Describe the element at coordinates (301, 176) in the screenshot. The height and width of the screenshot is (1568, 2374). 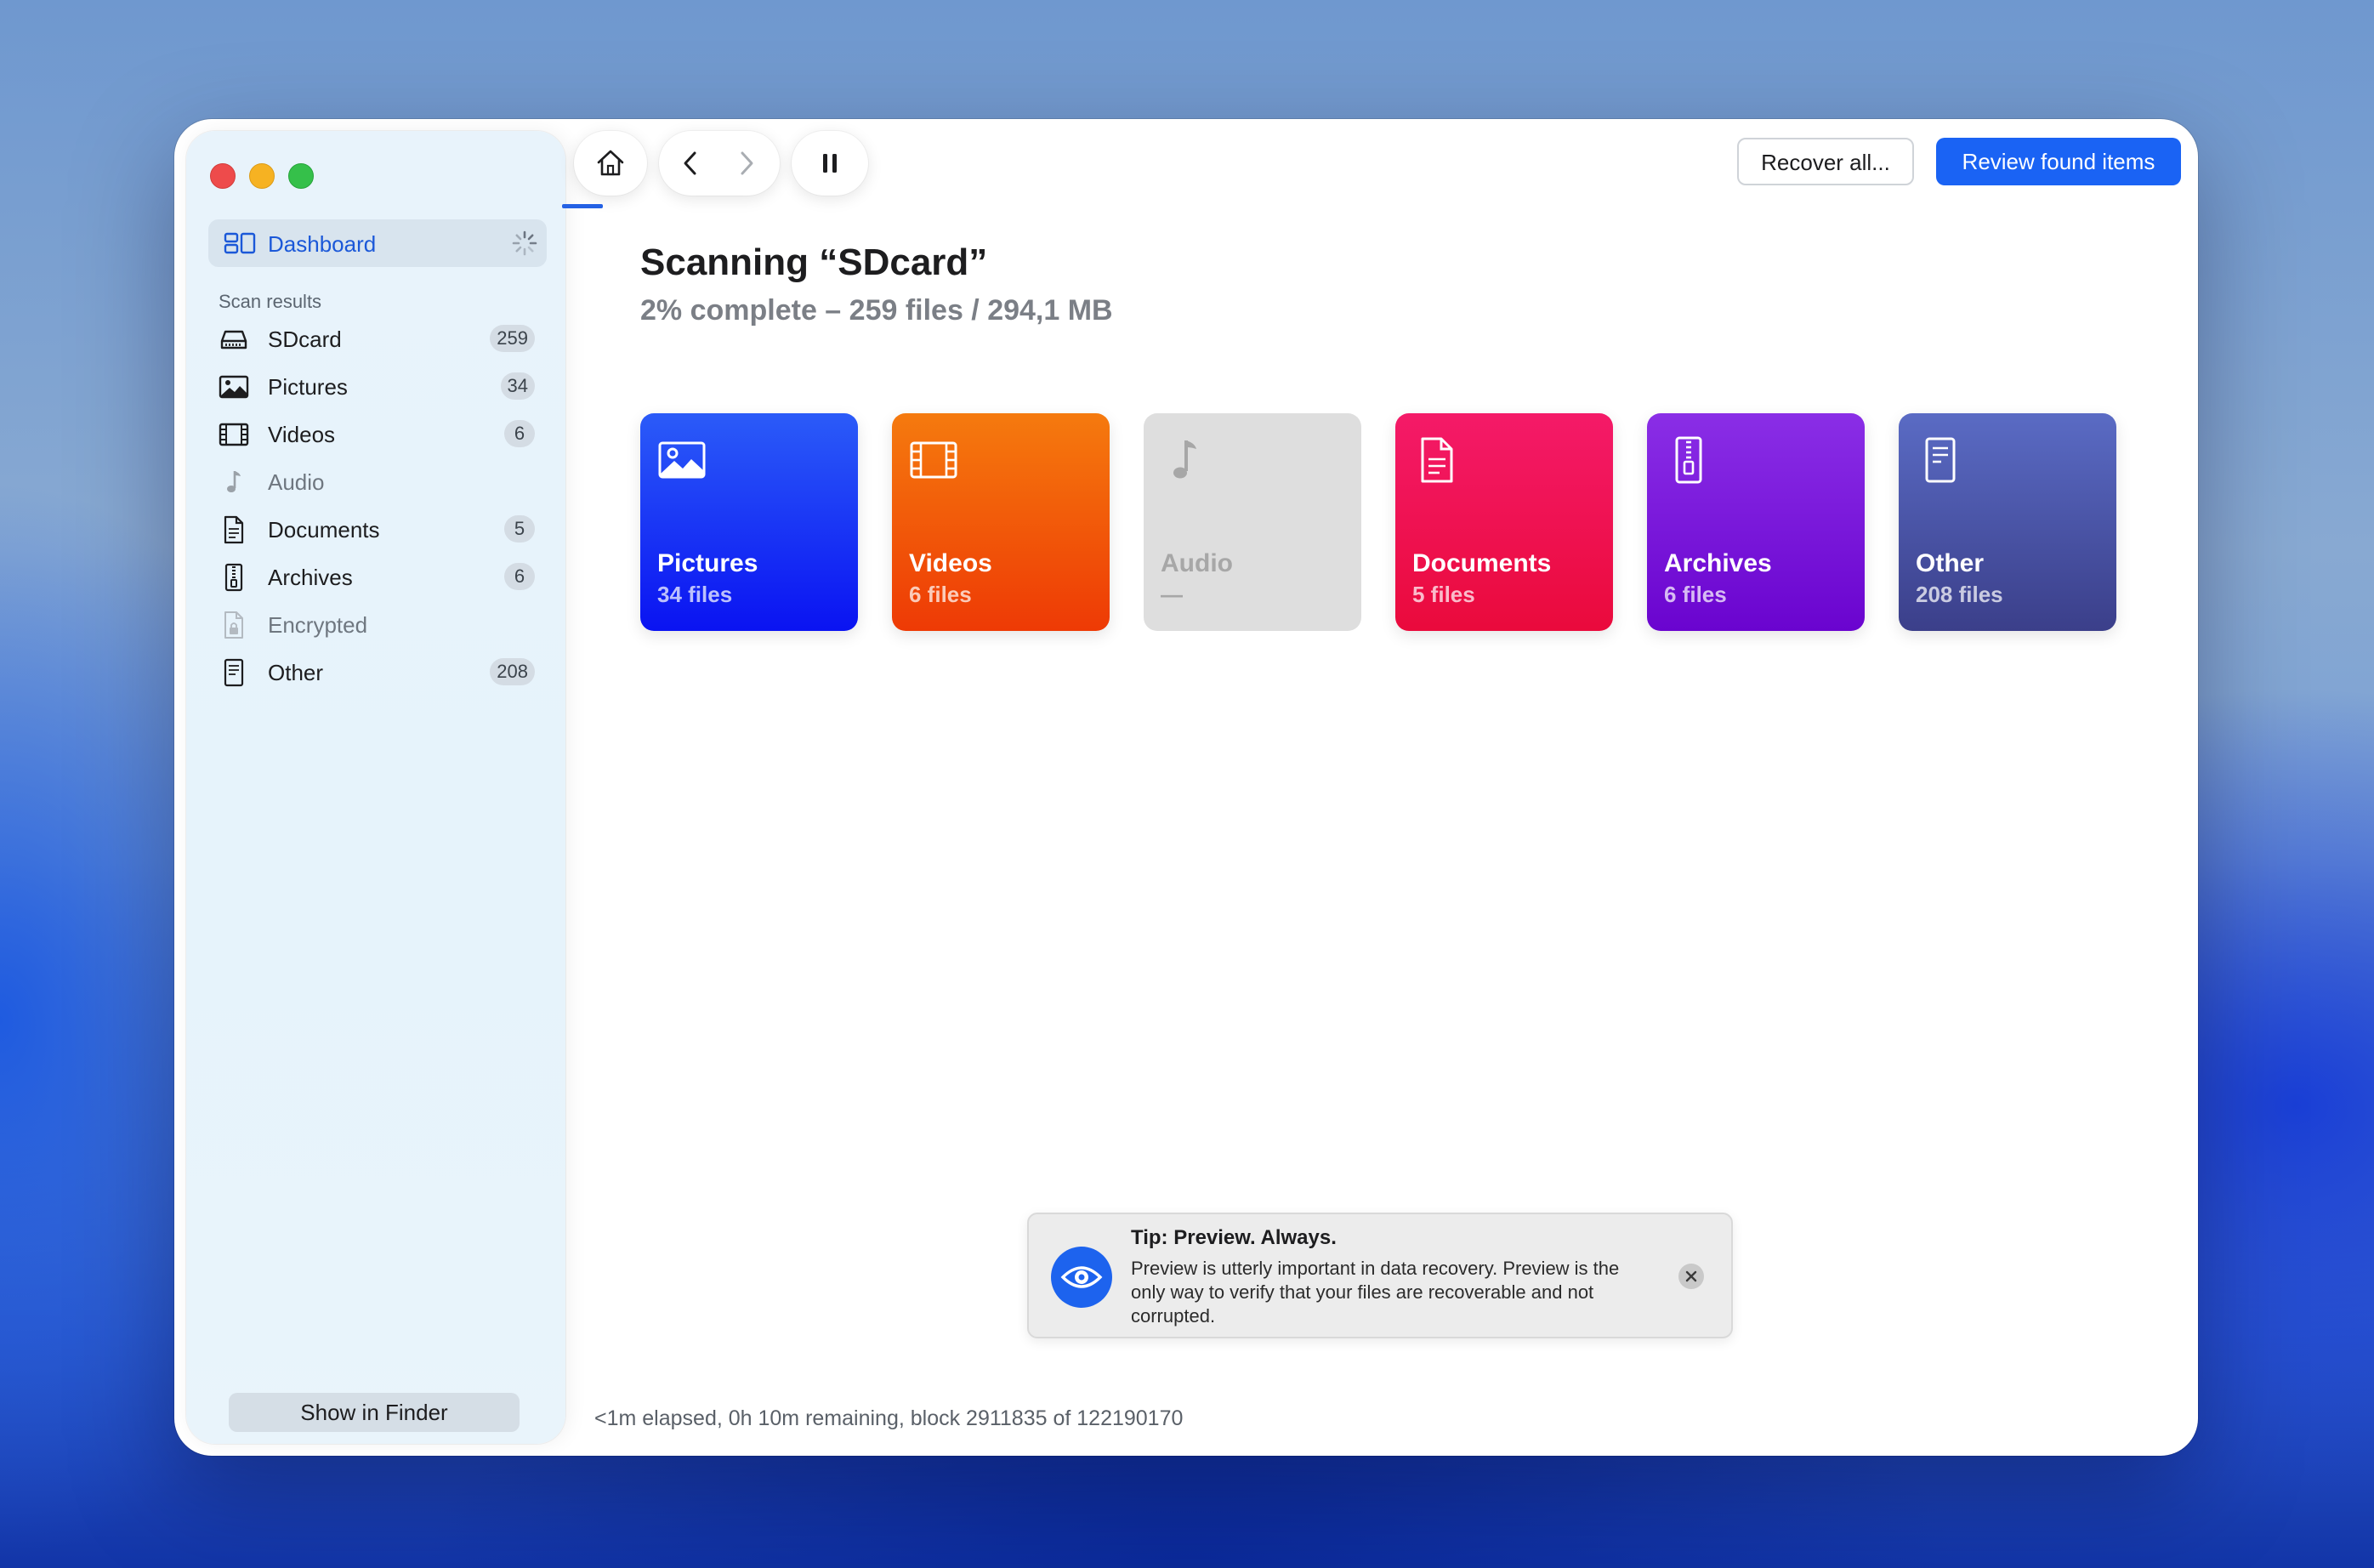
I see `zoom-window-button` at that location.